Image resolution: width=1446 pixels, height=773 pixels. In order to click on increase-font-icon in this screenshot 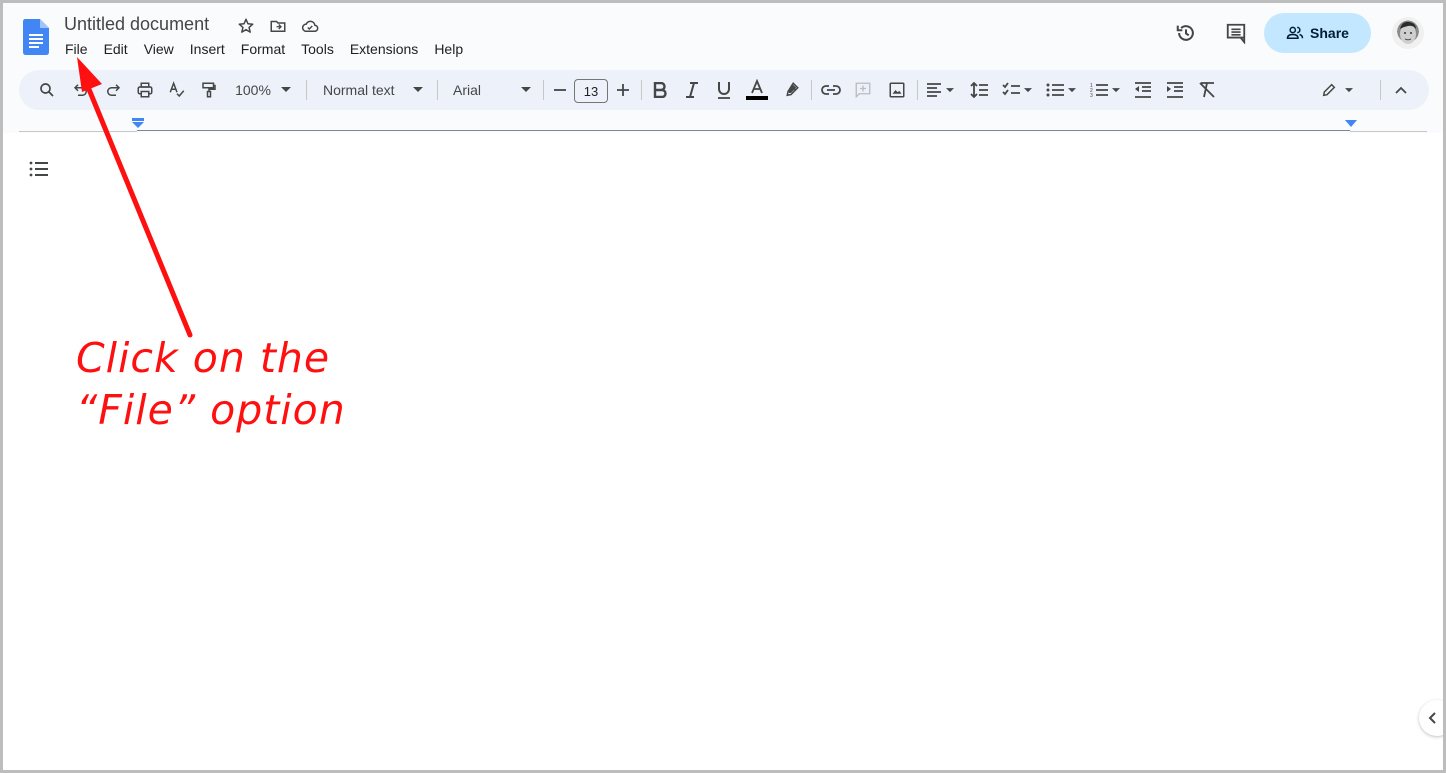, I will do `click(623, 90)`.